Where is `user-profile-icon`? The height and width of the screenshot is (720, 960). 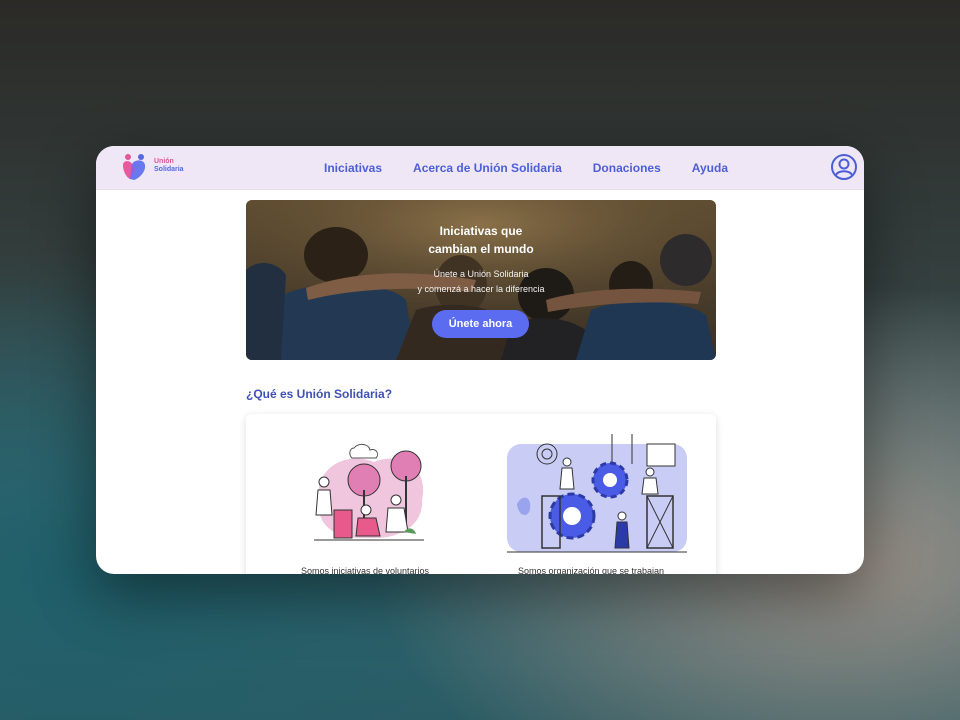
user-profile-icon is located at coordinates (844, 167).